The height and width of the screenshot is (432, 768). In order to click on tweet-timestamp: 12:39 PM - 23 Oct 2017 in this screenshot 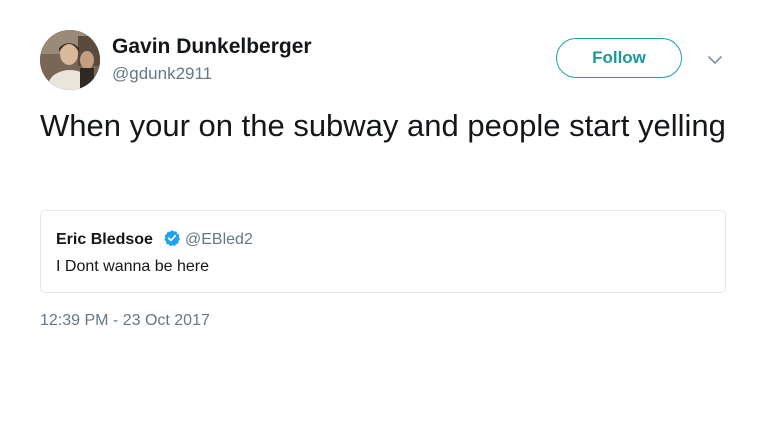, I will do `click(125, 321)`.